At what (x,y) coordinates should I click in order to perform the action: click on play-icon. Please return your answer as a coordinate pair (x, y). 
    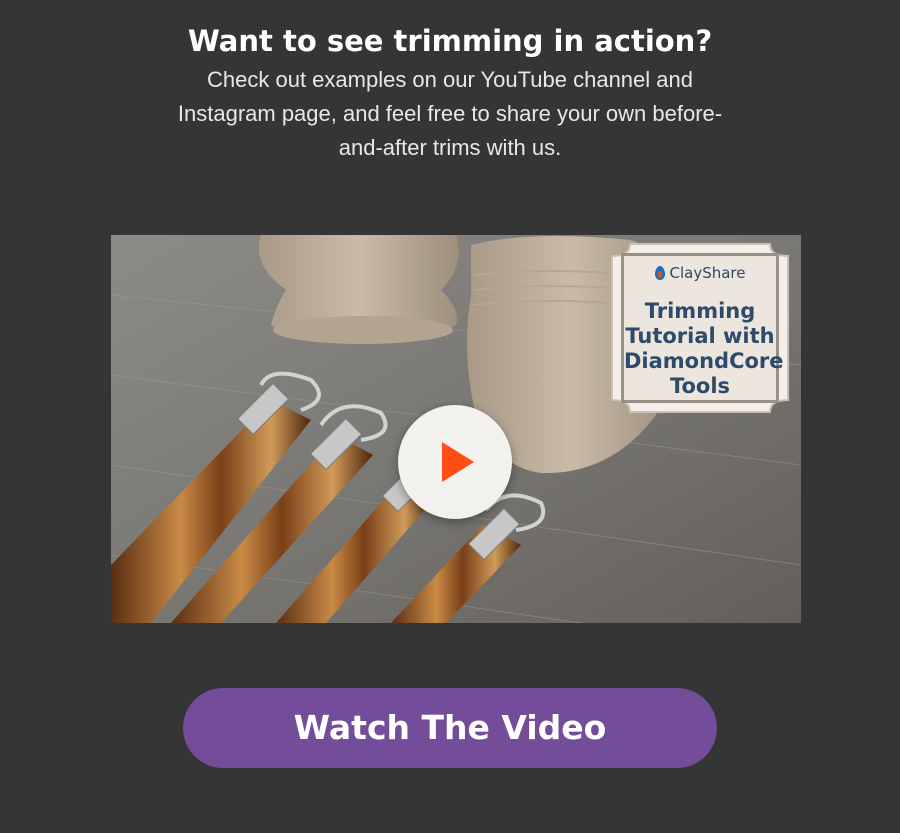
    Looking at the image, I should click on (458, 462).